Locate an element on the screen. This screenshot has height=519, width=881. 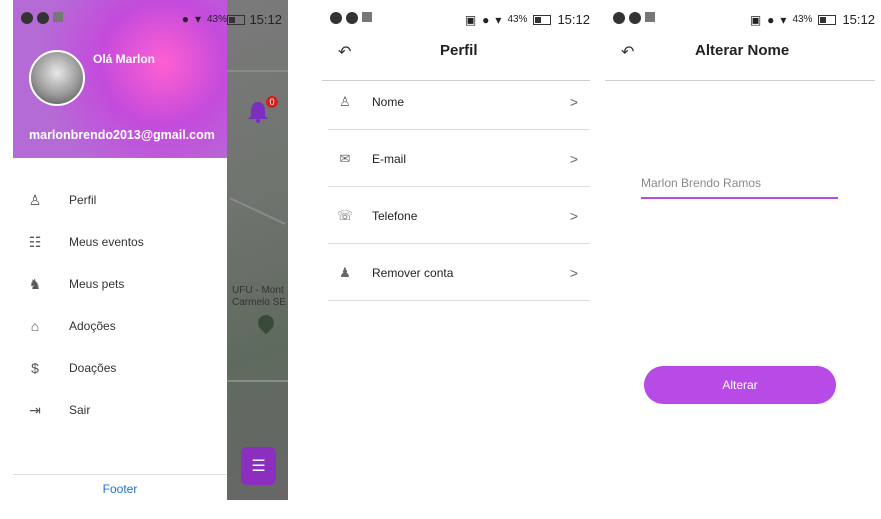
profile-item-nome: ♙ Nome > is located at coordinates (456, 102).